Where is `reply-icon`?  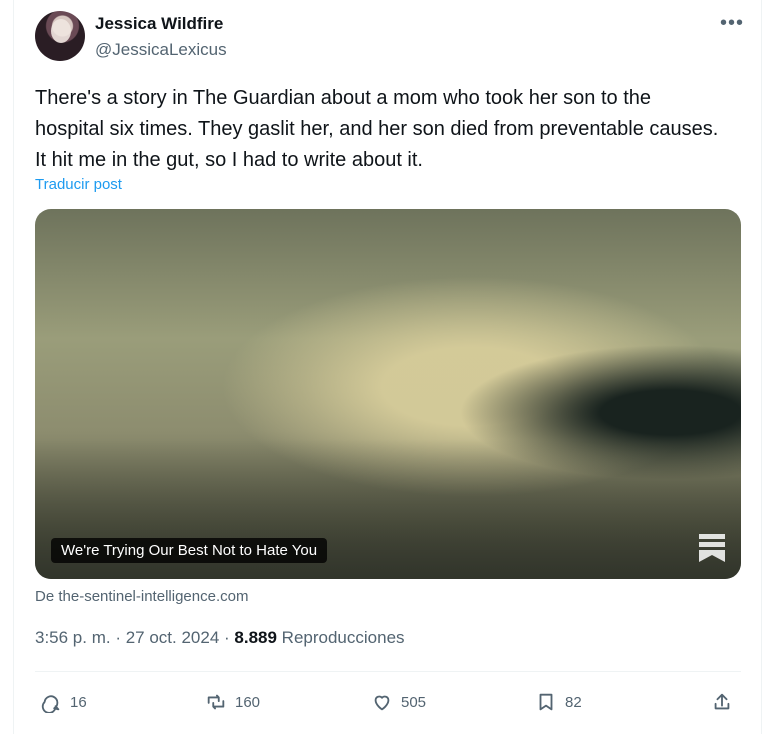
reply-icon is located at coordinates (50, 704).